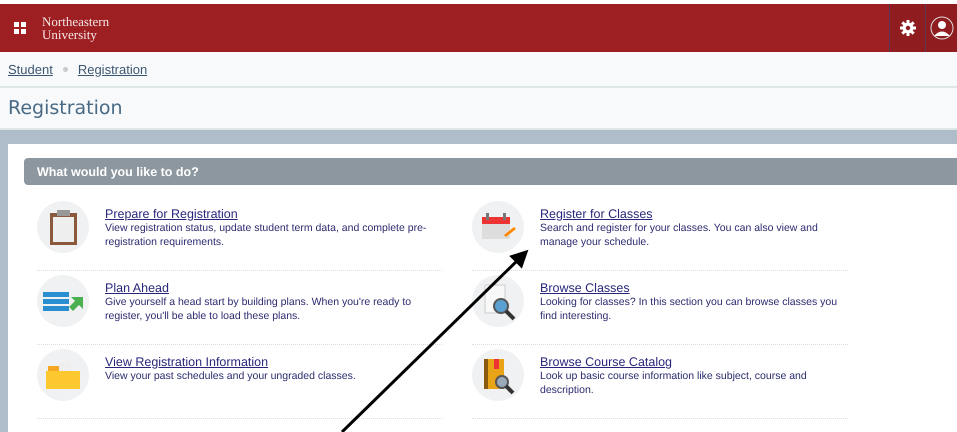  I want to click on item-link: Browse Course Catalog, so click(694, 362).